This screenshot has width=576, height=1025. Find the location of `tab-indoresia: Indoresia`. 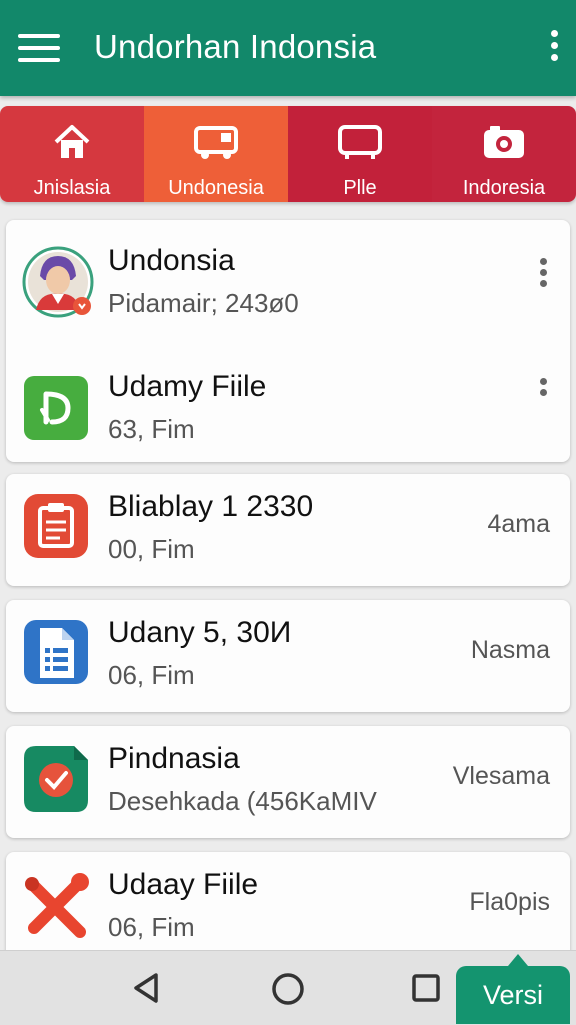

tab-indoresia: Indoresia is located at coordinates (504, 154).